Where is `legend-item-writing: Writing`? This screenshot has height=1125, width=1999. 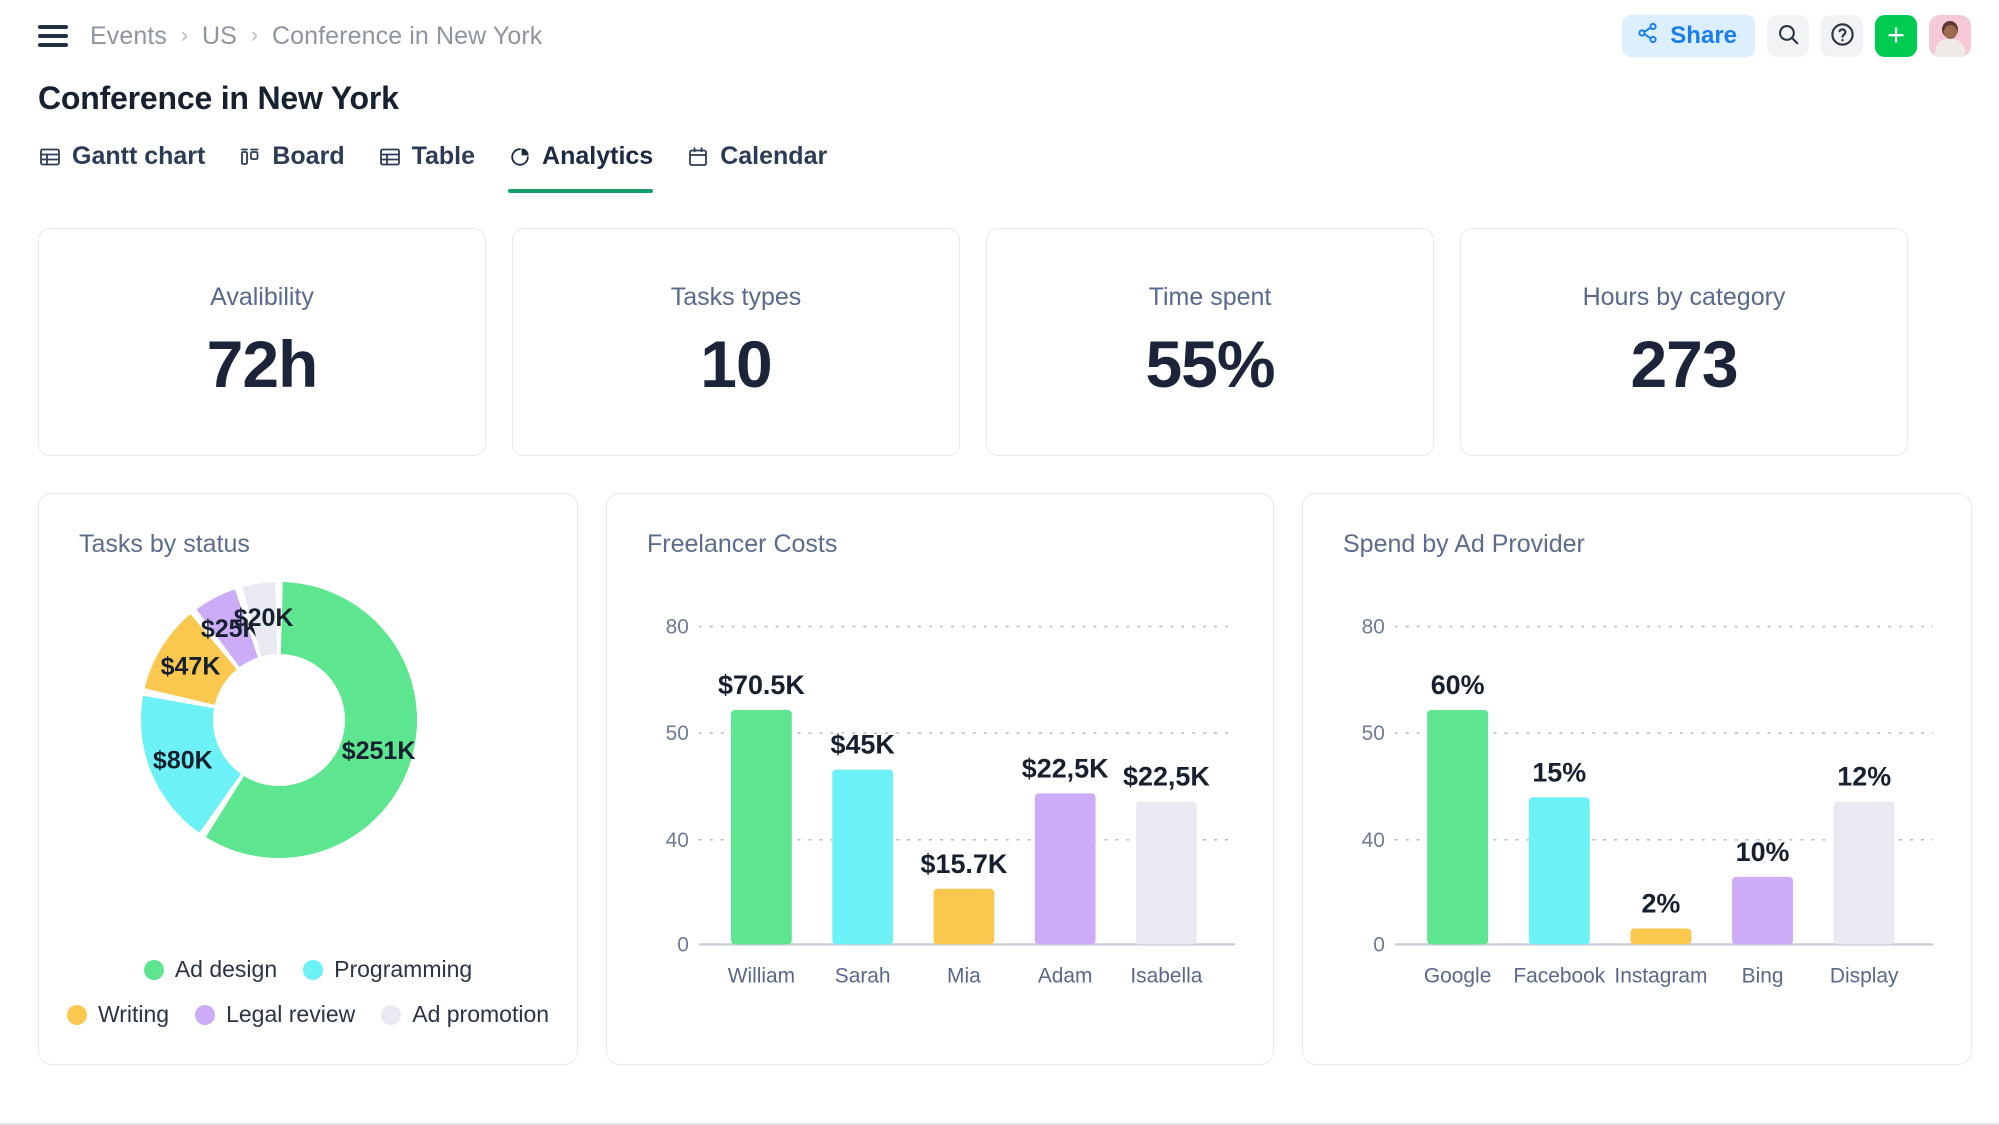
legend-item-writing: Writing is located at coordinates (118, 1014).